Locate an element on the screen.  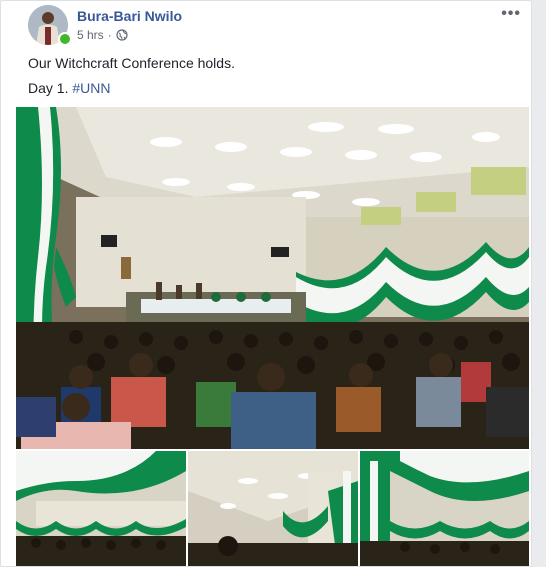
online-status-dot is located at coordinates (65, 39).